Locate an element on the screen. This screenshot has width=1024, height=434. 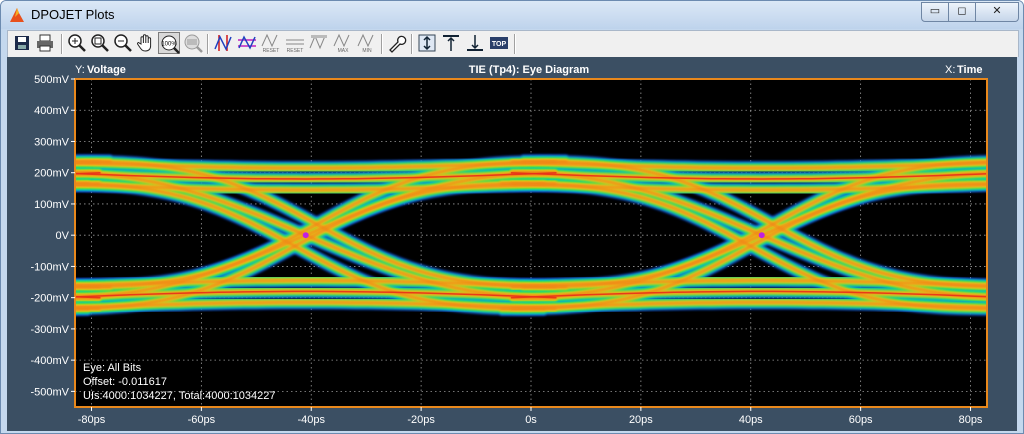
zoom-reset-icon is located at coordinates (193, 43).